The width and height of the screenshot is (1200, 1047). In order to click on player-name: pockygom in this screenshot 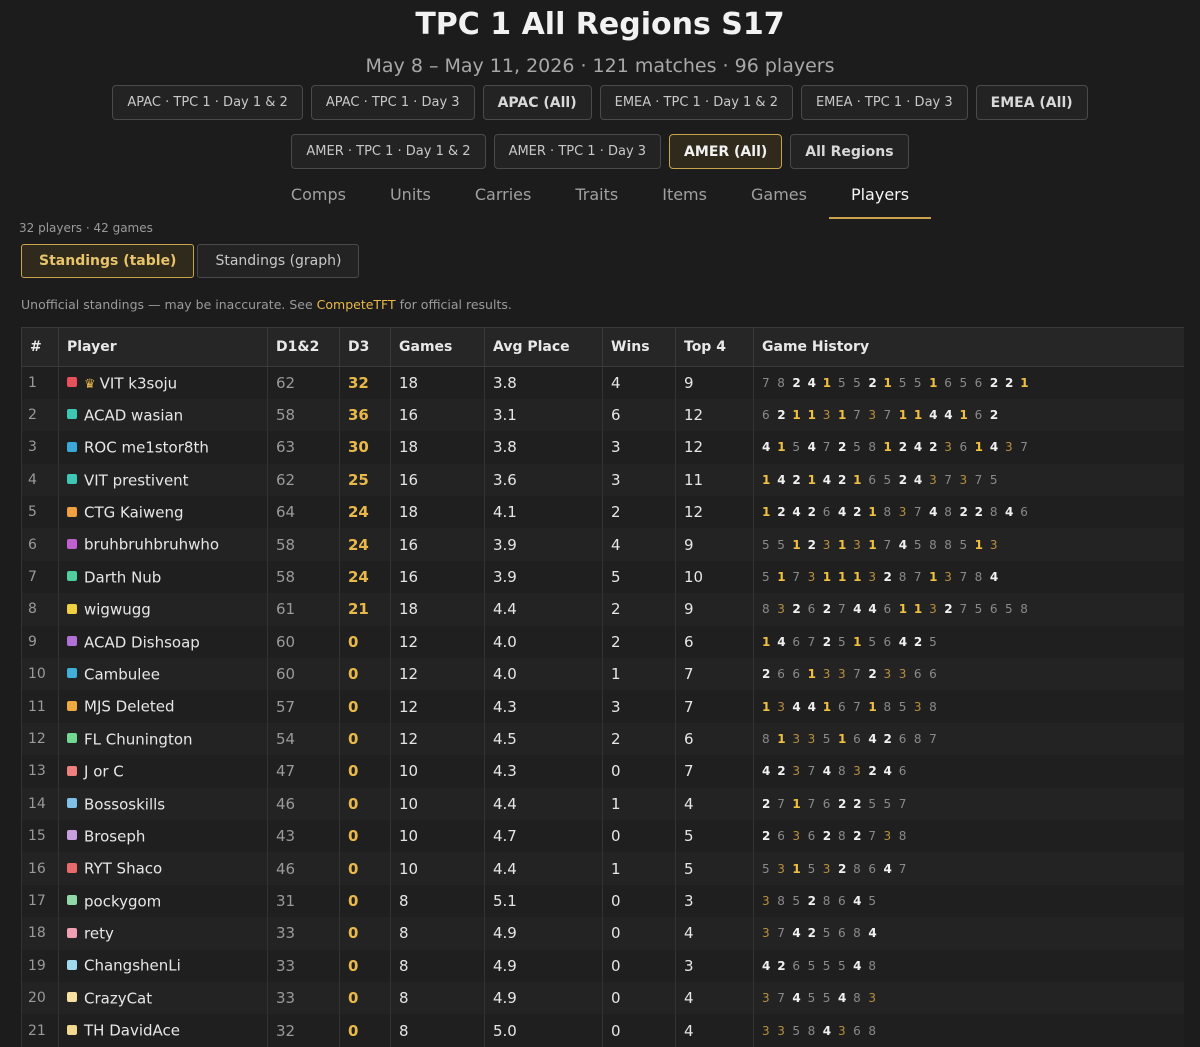, I will do `click(122, 901)`.